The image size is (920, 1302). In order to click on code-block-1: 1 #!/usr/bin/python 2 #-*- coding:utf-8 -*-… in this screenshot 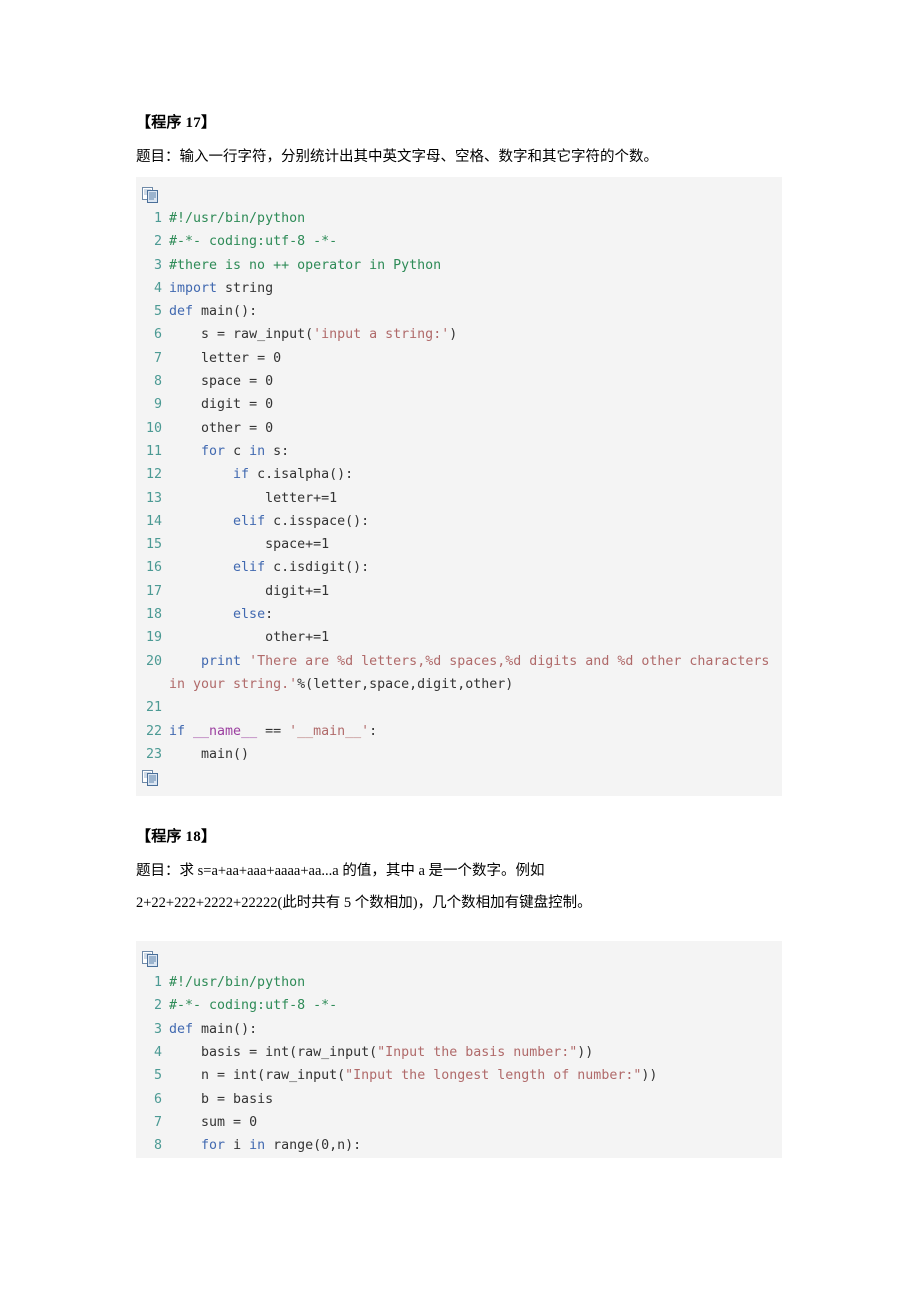, I will do `click(459, 1049)`.